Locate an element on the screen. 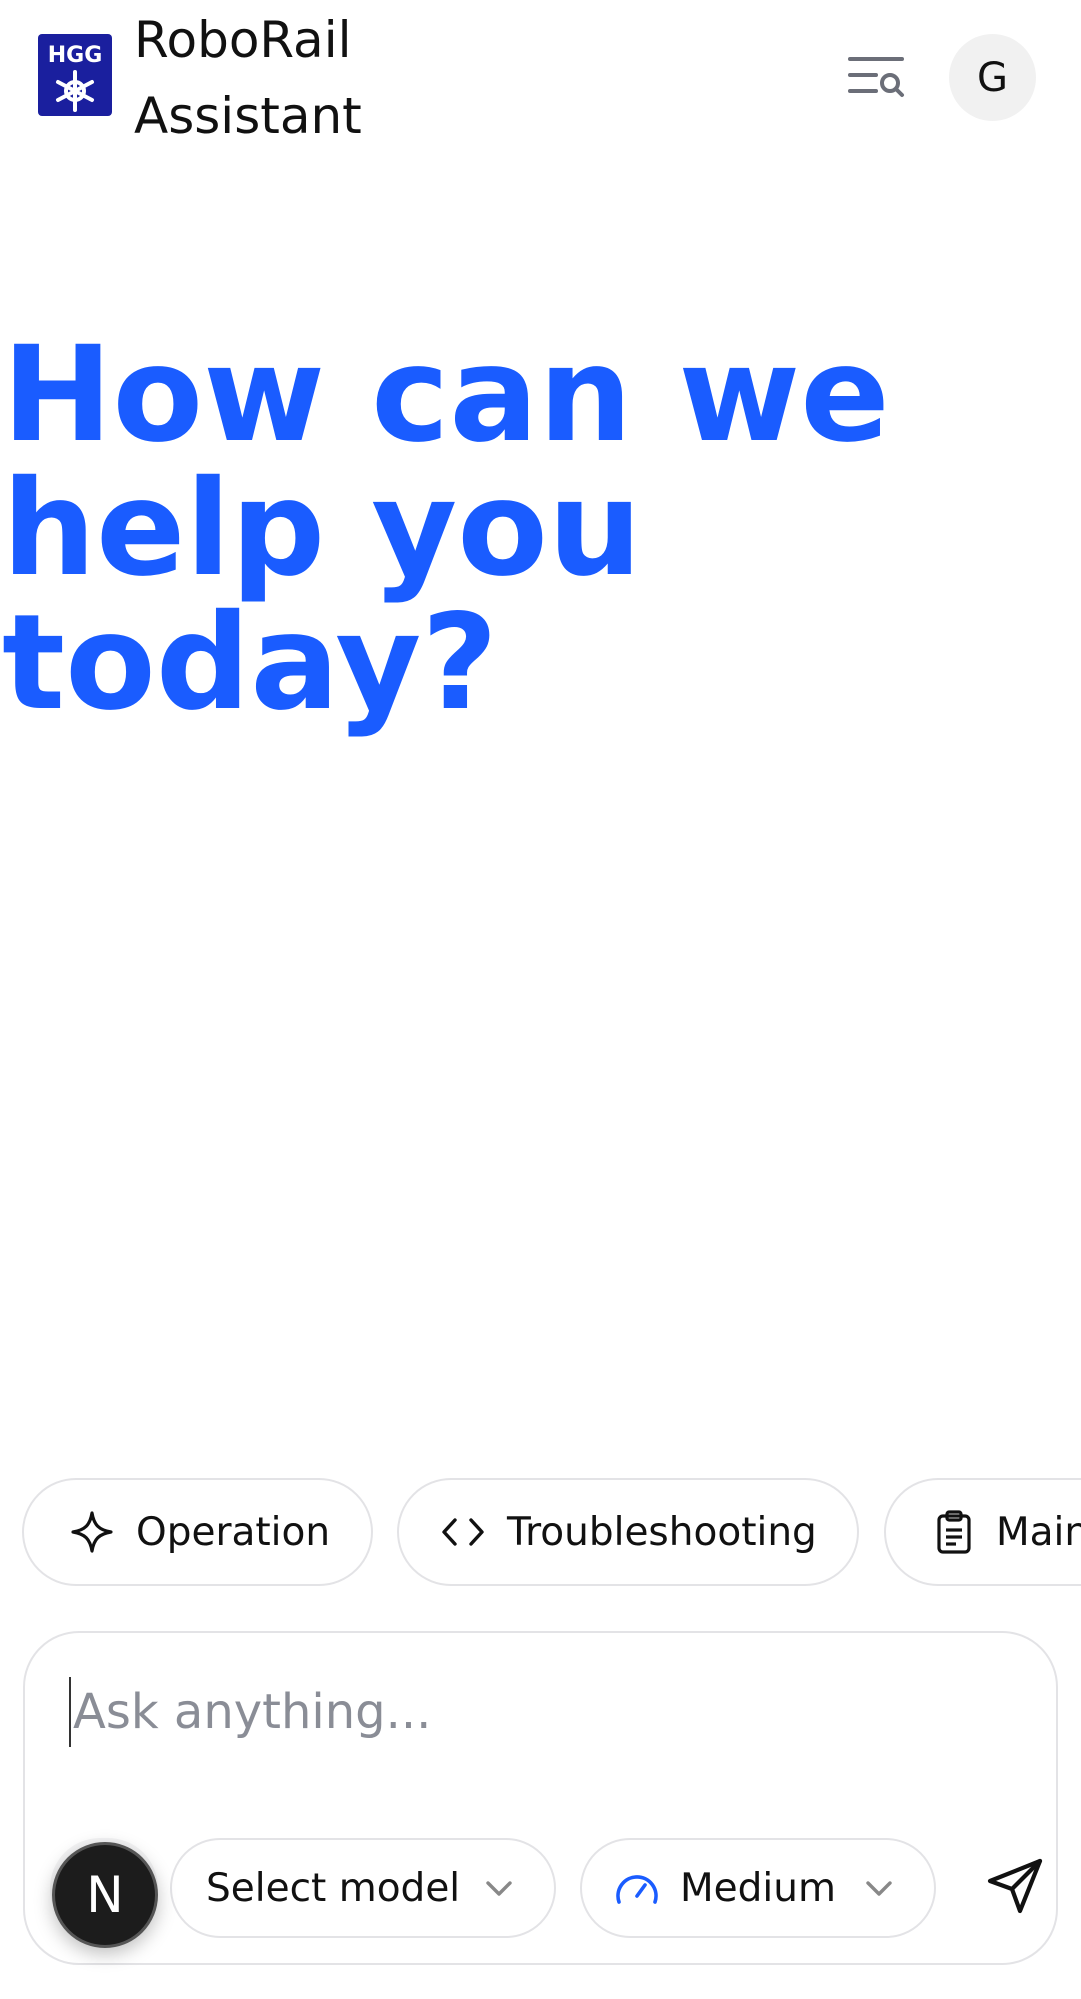  chat-input is located at coordinates (539, 1712).